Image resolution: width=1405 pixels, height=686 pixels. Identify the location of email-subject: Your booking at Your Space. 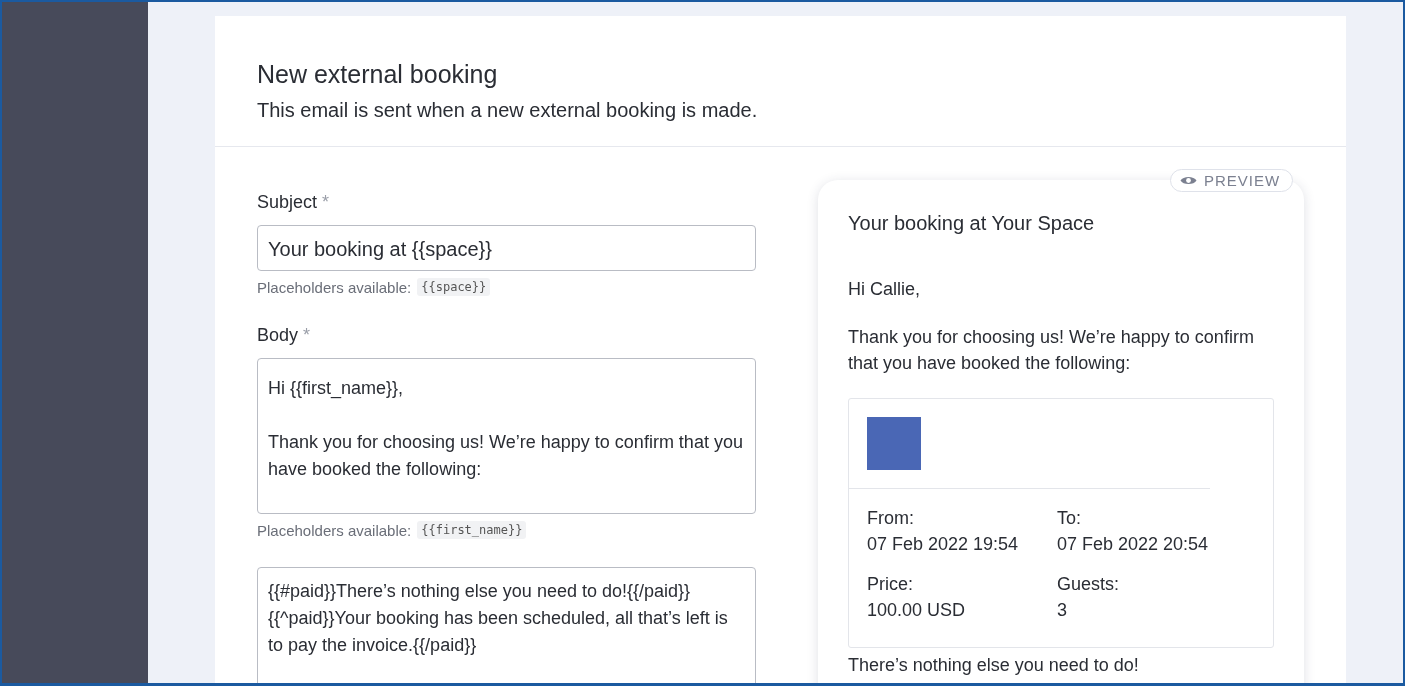
(972, 223).